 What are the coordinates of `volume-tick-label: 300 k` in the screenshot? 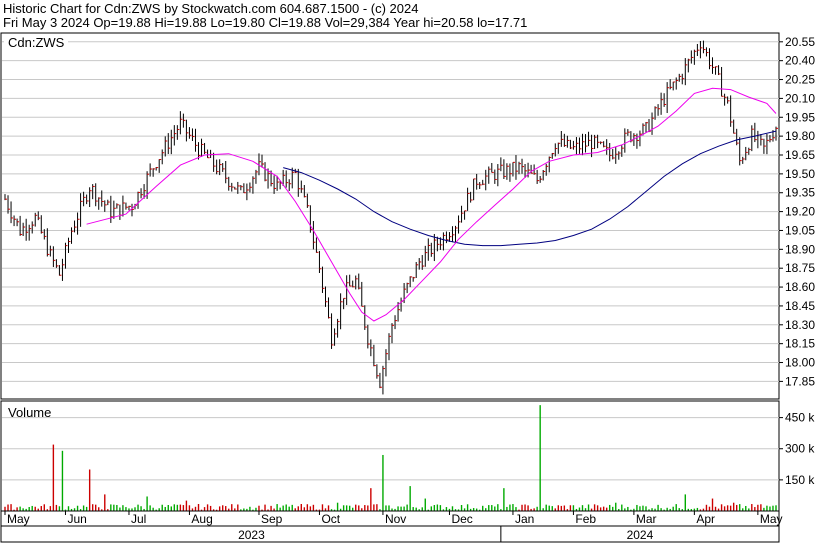 It's located at (800, 449).